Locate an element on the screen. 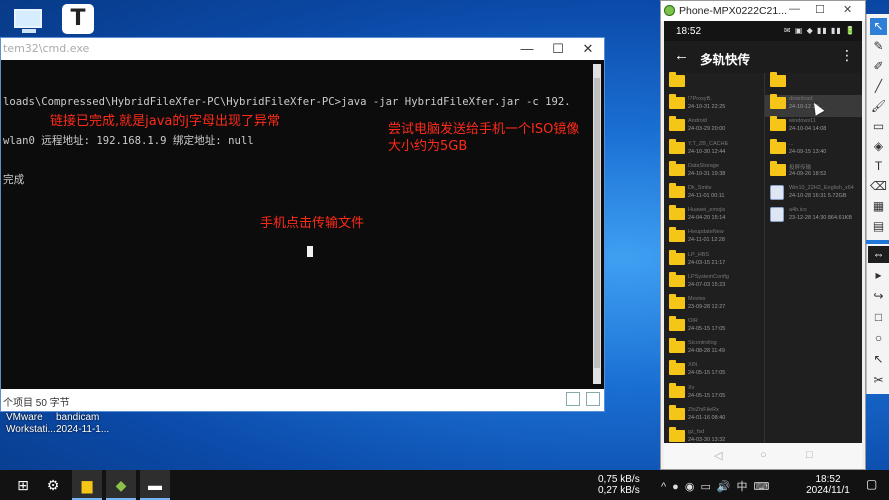 The image size is (889, 500). folder-item: 投屏传输 24-09-26 18:52 is located at coordinates (813, 172).